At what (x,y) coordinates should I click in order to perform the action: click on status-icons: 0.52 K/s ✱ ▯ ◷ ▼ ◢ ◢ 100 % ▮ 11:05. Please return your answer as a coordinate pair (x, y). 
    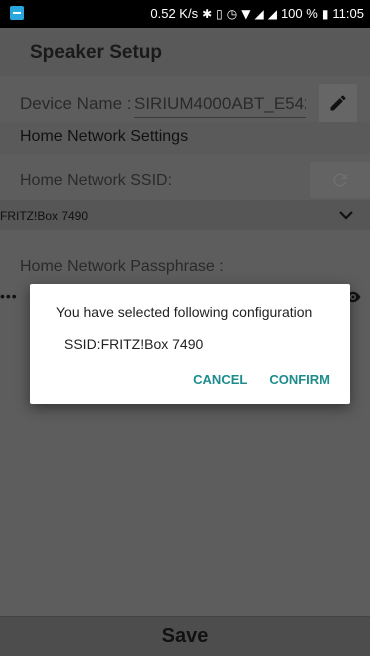
    Looking at the image, I should click on (257, 13).